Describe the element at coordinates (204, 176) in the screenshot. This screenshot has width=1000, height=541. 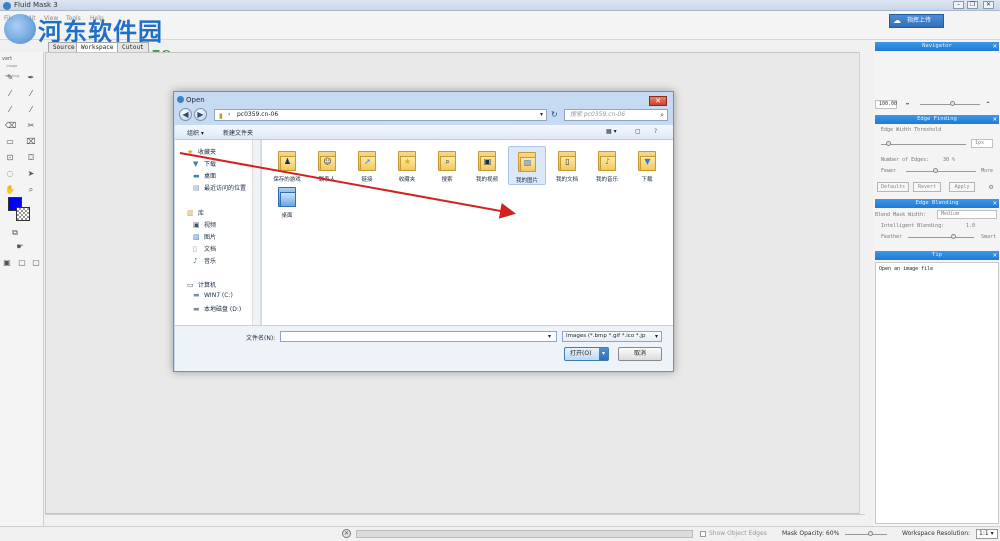
I see `nav-desktop: ▬ 桌面` at that location.